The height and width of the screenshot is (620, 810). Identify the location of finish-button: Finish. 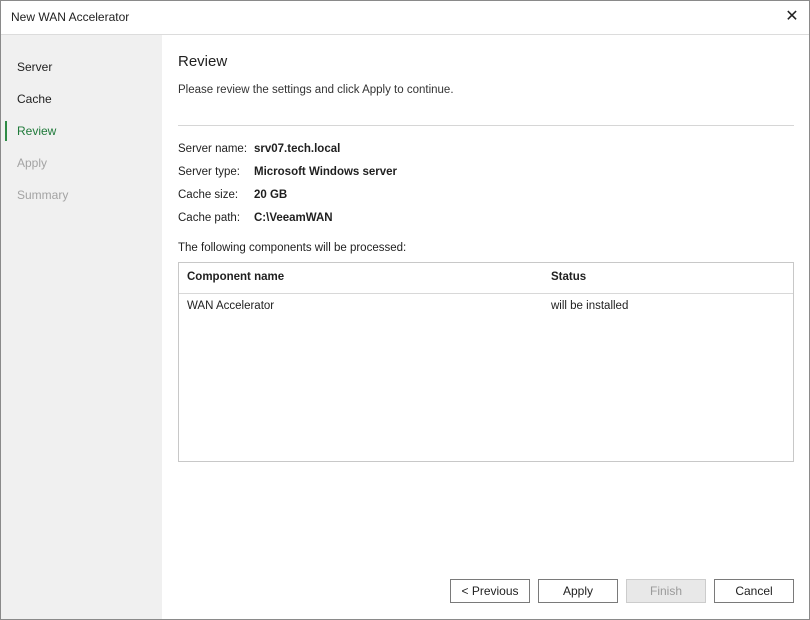
(666, 591).